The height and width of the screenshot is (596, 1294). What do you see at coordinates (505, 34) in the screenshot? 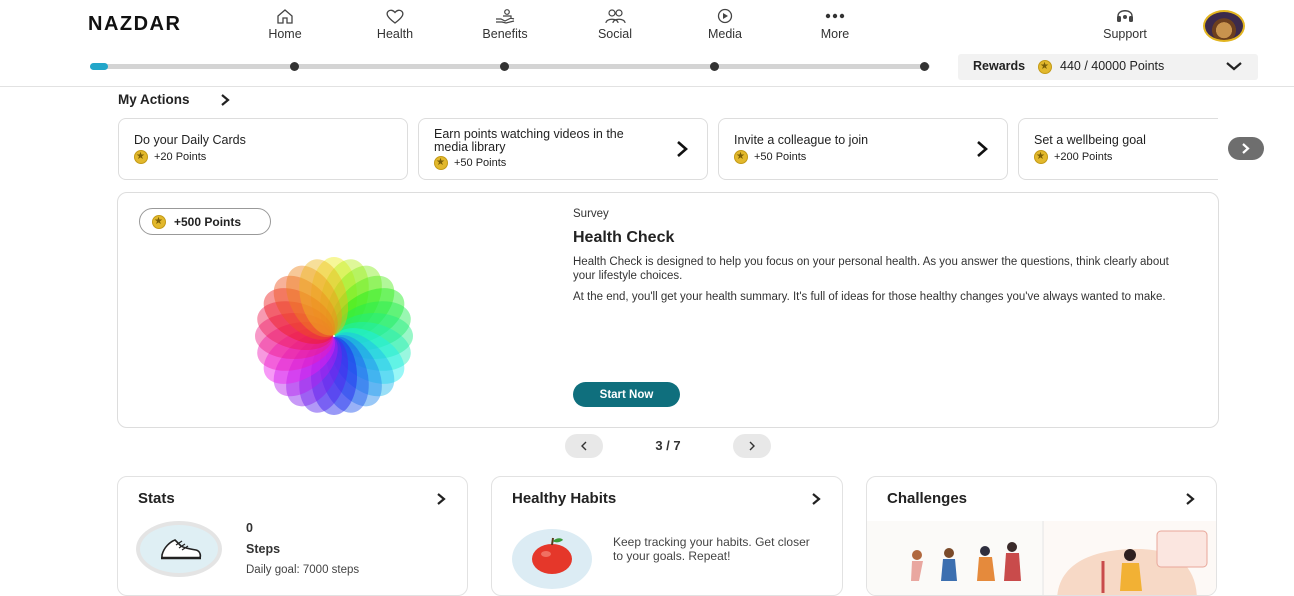
I see `nav-benefits-label: Benefits` at bounding box center [505, 34].